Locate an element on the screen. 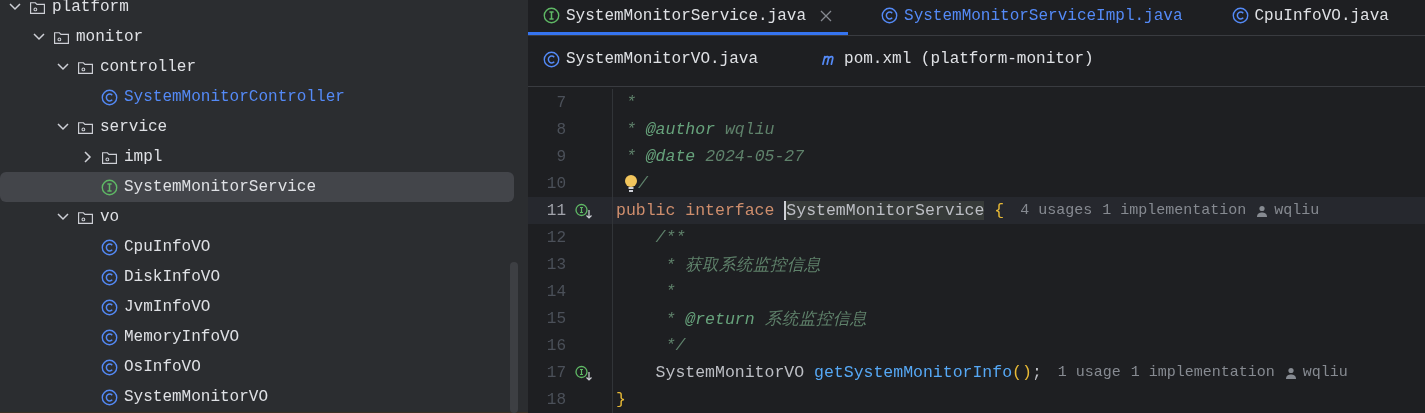  code-line: * 获取系统监控信息 is located at coordinates (743, 265).